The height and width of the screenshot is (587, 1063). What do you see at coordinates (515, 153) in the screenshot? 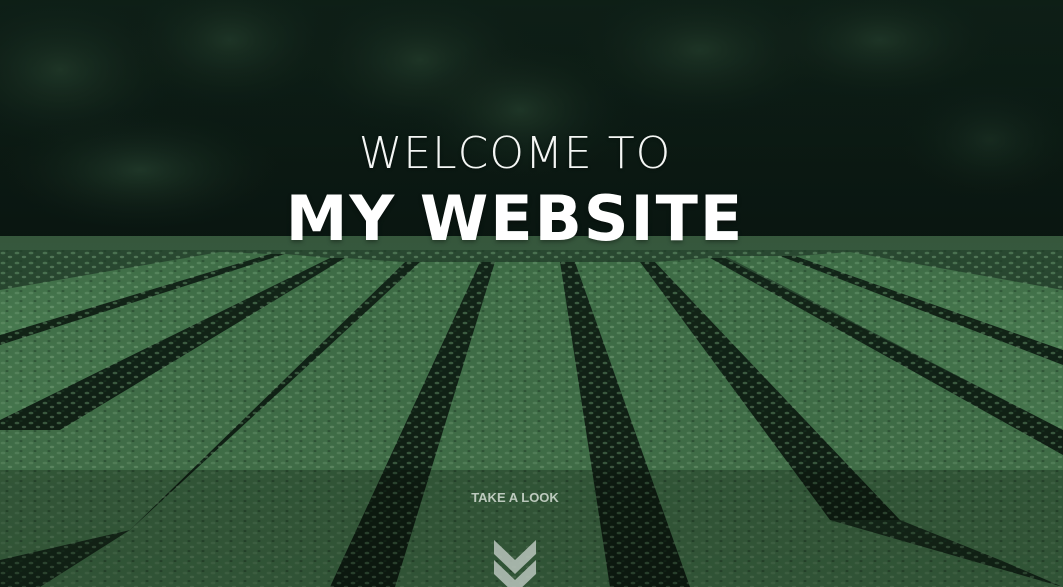
I see `hero-title-line1: WELCOME TO` at bounding box center [515, 153].